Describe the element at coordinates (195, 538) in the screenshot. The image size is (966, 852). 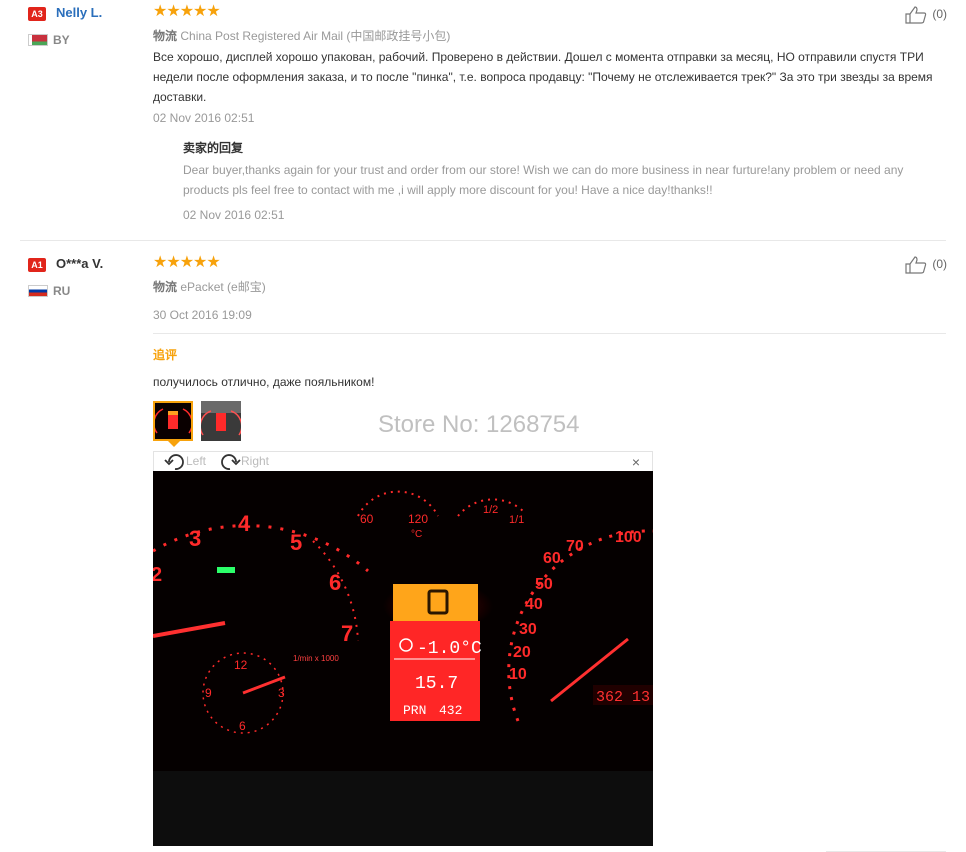
I see `rpm-tick-label: 3` at that location.